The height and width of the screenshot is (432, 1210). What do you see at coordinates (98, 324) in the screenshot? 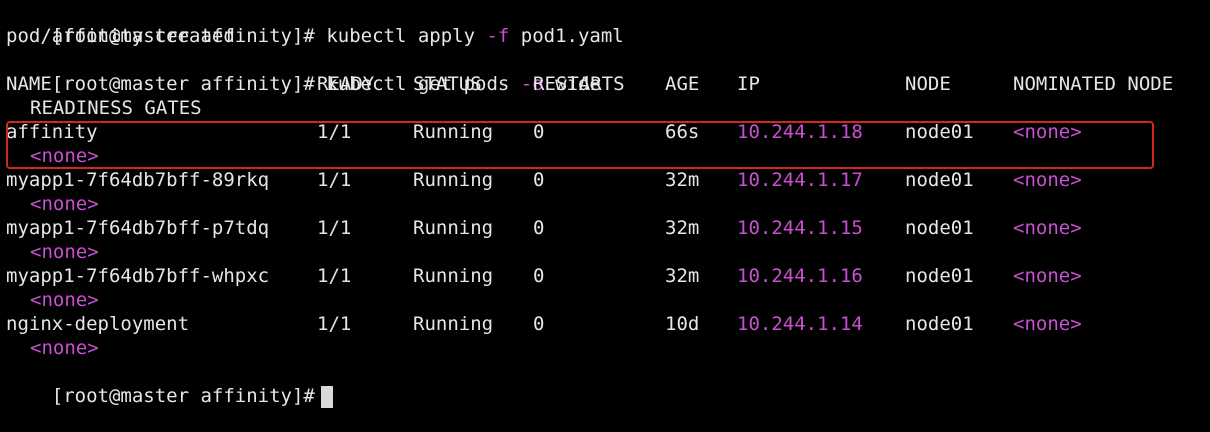
I see `pod-name: nginx-deployment` at bounding box center [98, 324].